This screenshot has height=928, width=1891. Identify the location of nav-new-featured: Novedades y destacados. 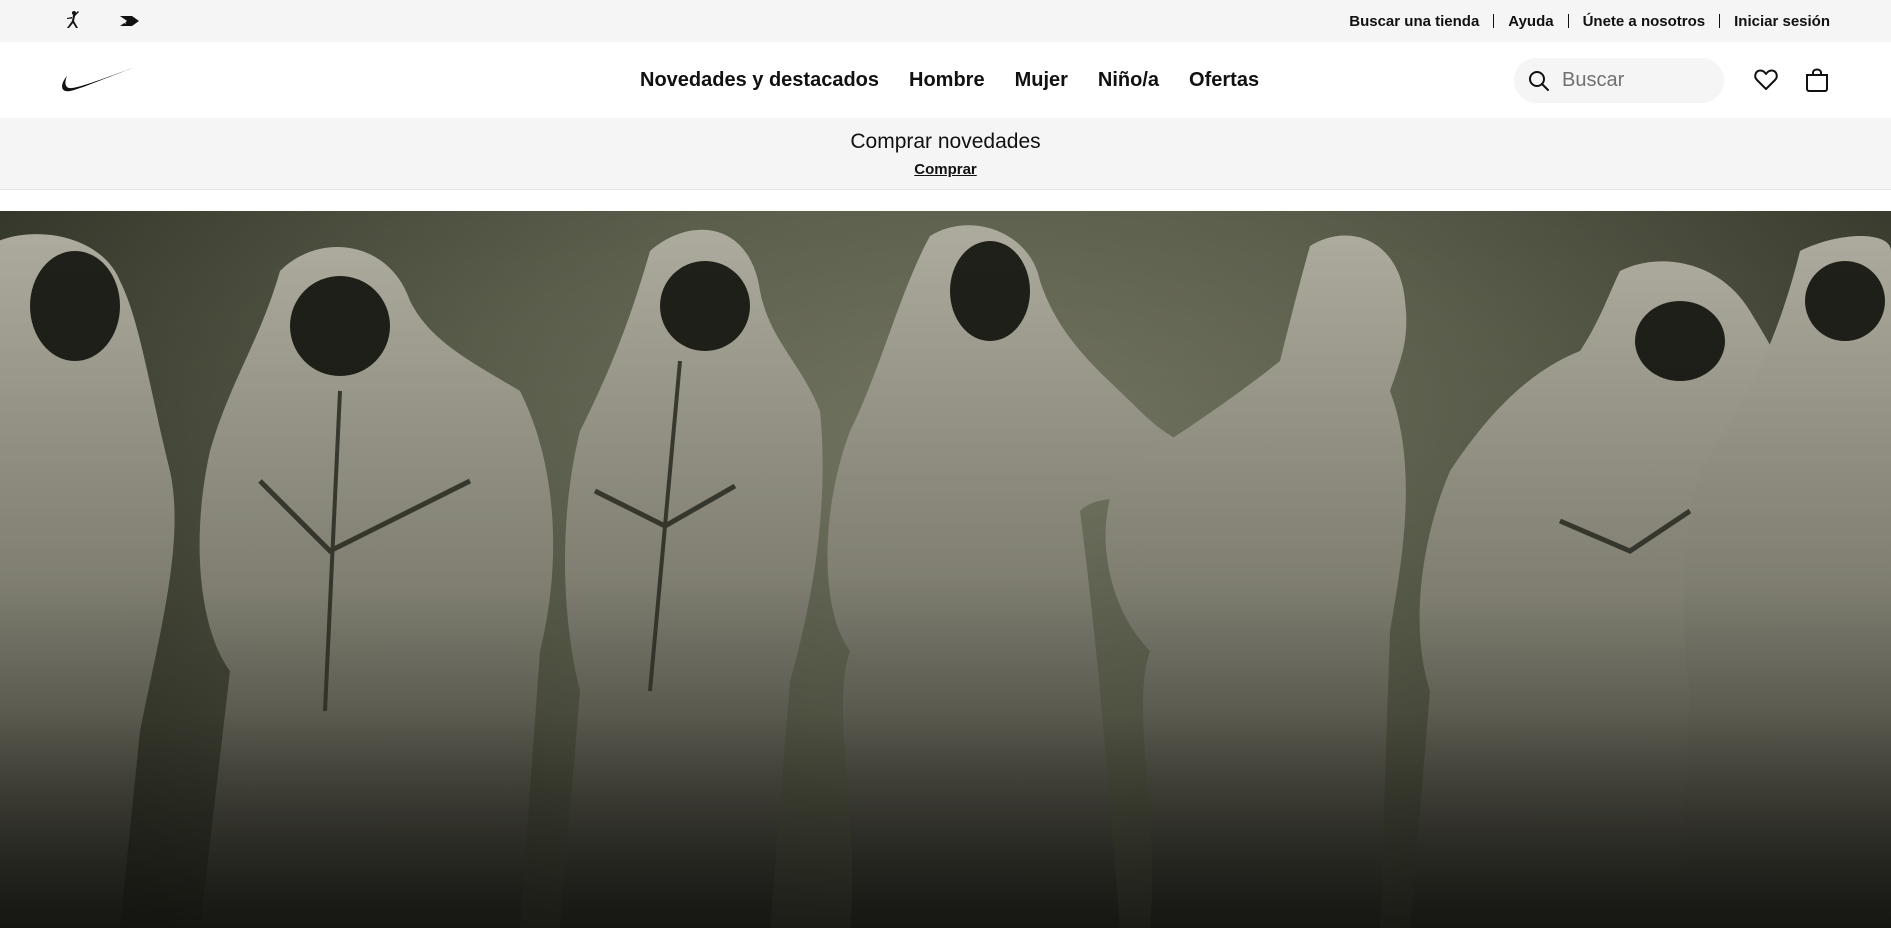
(759, 80).